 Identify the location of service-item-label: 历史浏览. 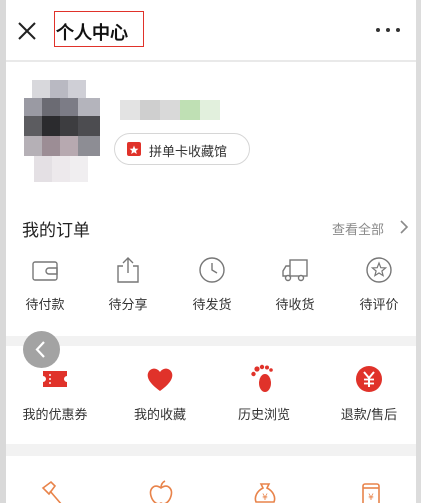
(263, 415).